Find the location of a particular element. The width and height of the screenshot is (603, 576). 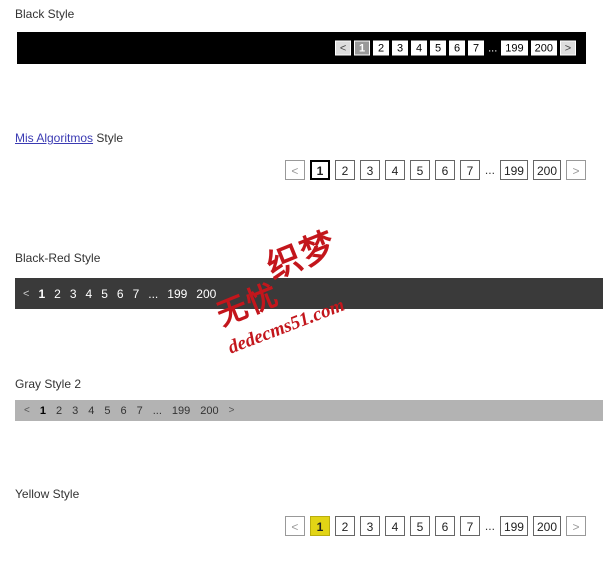

section-title-yellow: Yellow Style is located at coordinates (47, 494).